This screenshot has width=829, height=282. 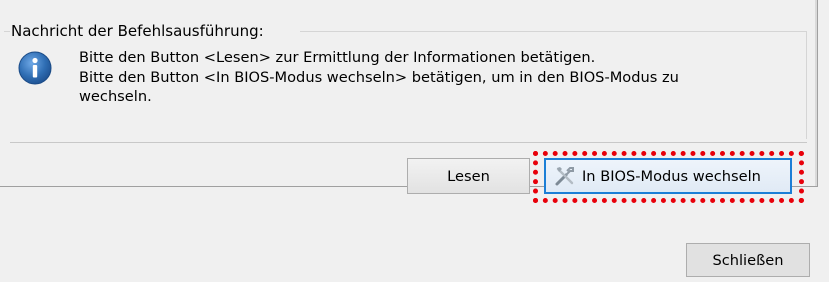 I want to click on group-title: Nachricht der Befehlsausführung:, so click(x=137, y=31).